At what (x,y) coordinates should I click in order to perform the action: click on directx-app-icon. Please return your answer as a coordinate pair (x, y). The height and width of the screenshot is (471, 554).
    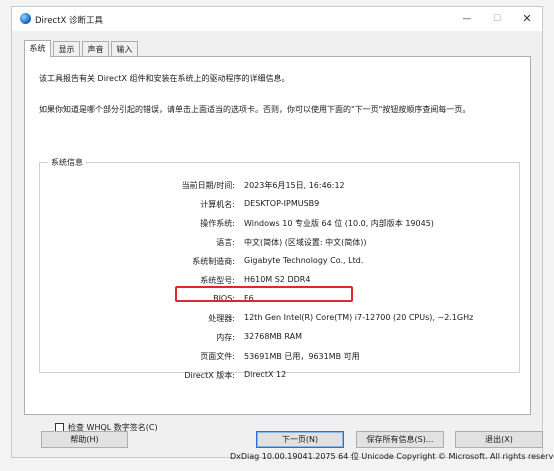
    Looking at the image, I should click on (25, 18).